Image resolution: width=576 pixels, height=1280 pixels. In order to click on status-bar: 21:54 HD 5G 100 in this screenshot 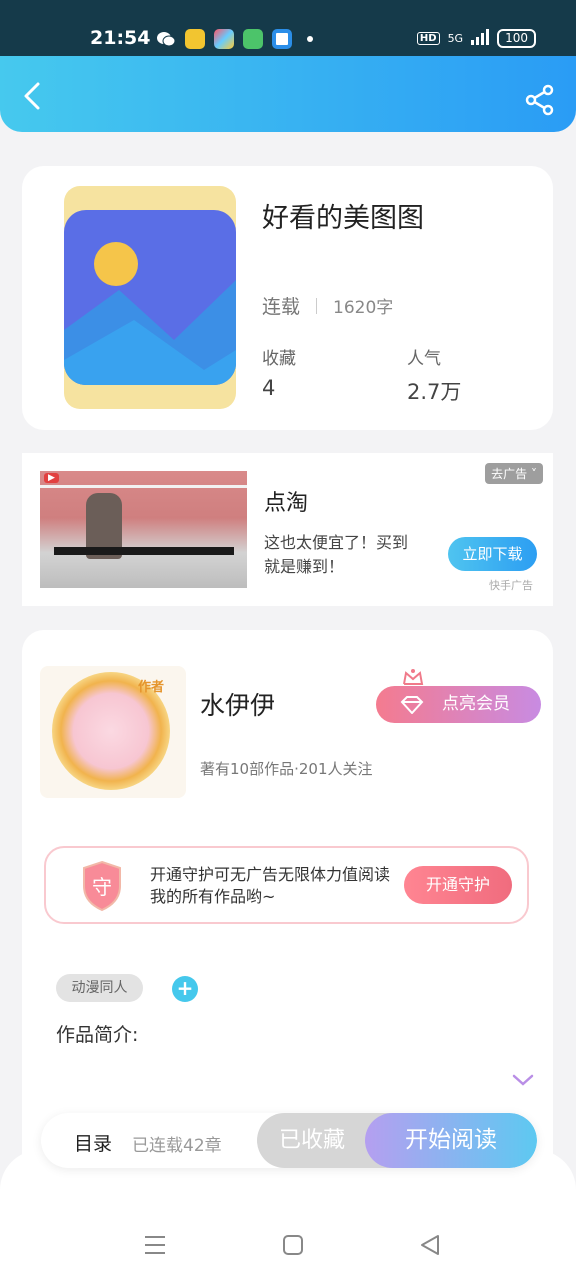, I will do `click(288, 29)`.